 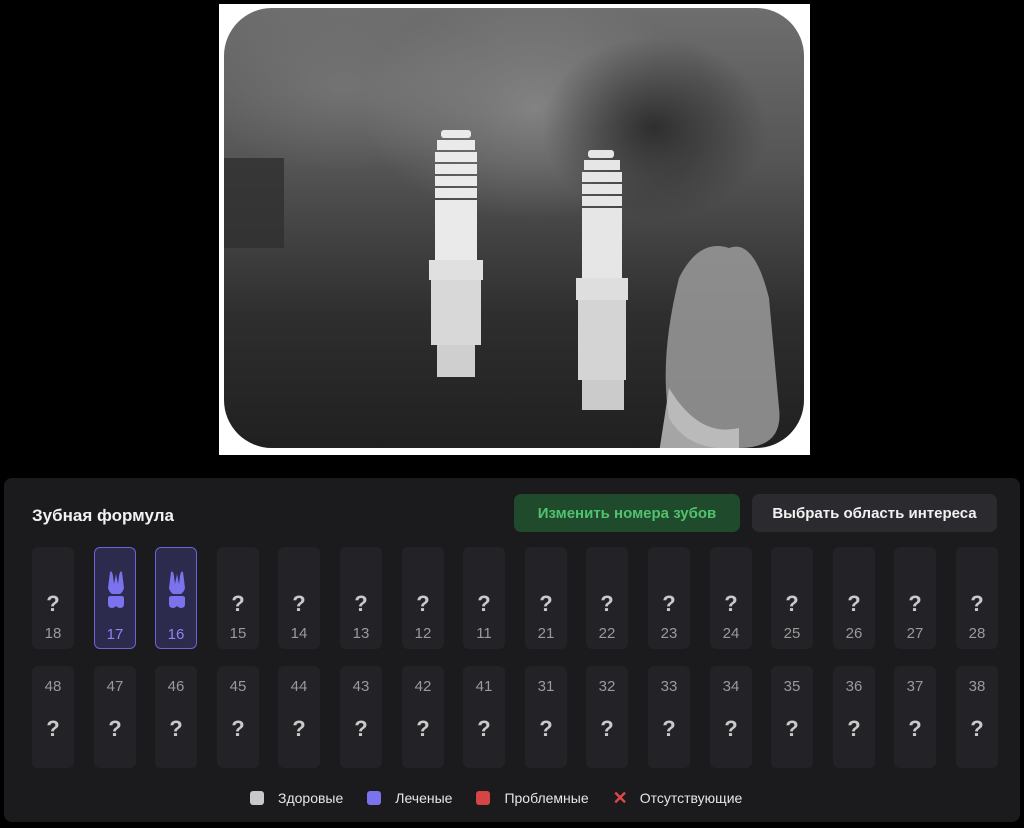 What do you see at coordinates (311, 798) in the screenshot?
I see `legend-healthy-label: Здоровые` at bounding box center [311, 798].